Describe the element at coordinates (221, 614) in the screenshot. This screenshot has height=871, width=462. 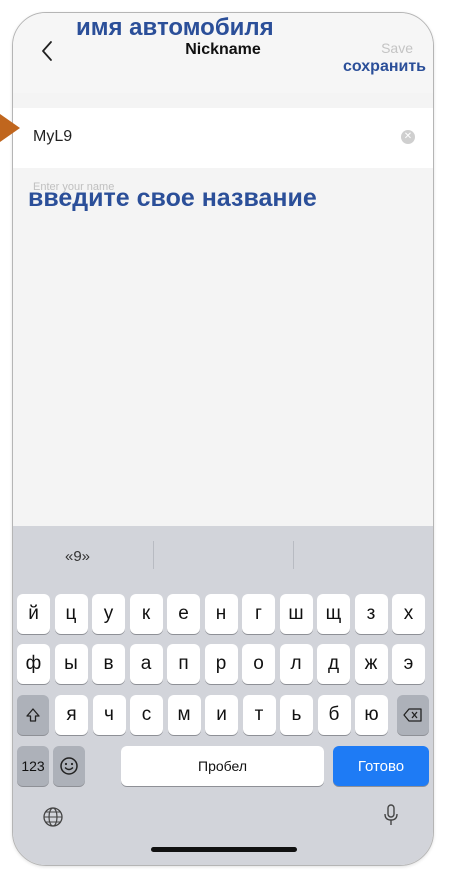
I see `key-н: н` at that location.